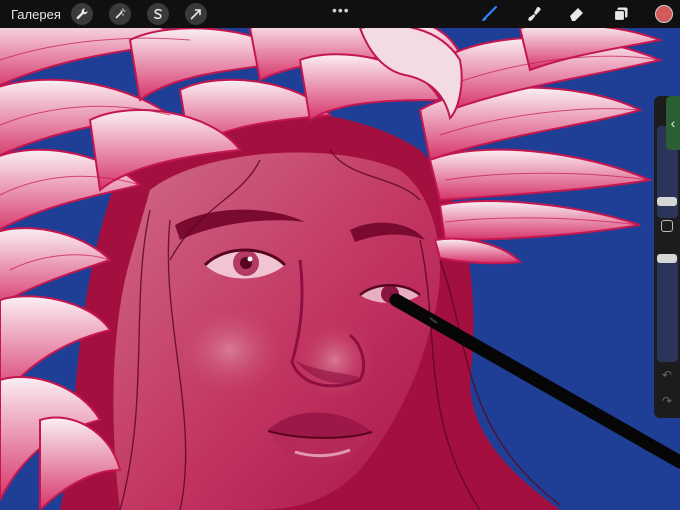  Describe the element at coordinates (81, 14) in the screenshot. I see `wrench-icon` at that location.